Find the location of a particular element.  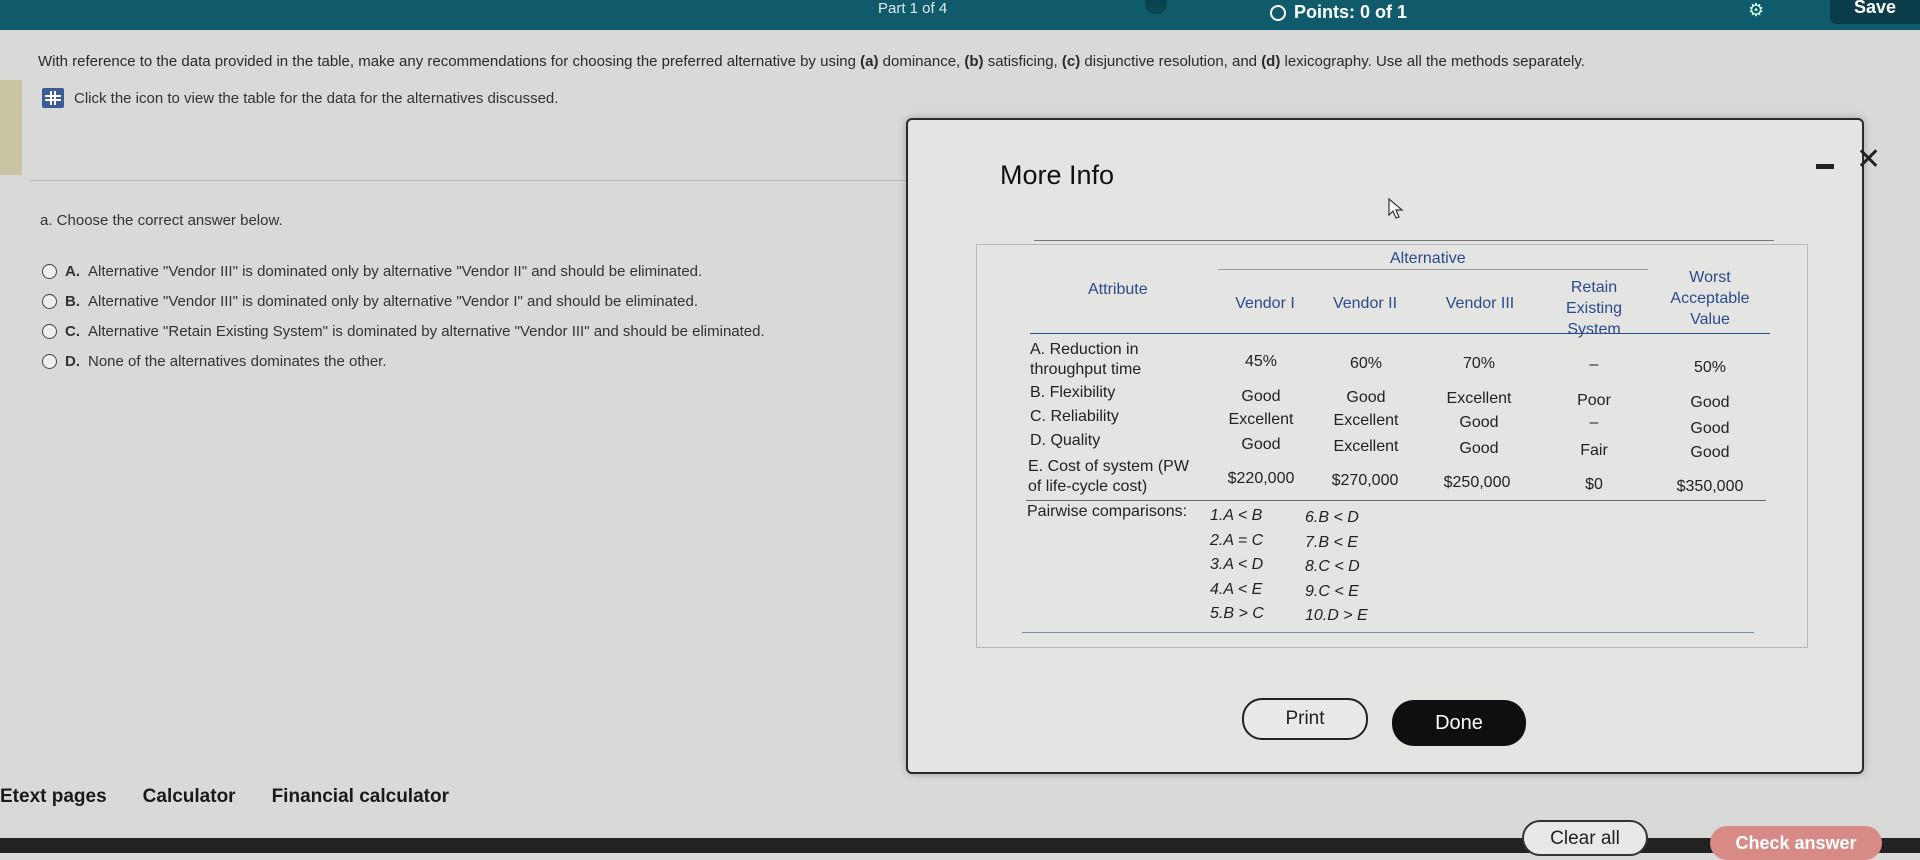

cell: Poor is located at coordinates (1594, 400).